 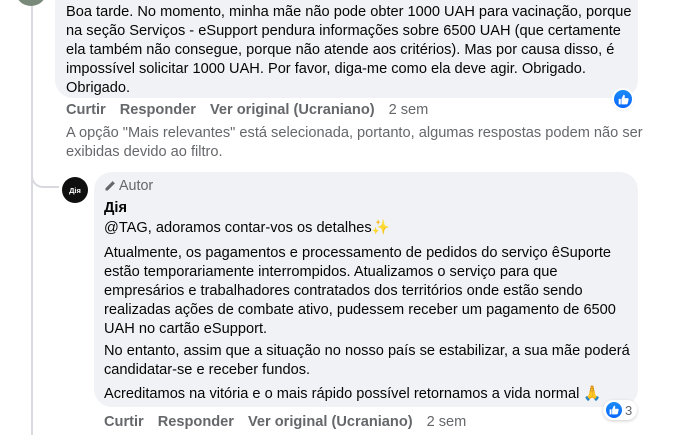 I want to click on author-badge-label: Autor, so click(x=136, y=186).